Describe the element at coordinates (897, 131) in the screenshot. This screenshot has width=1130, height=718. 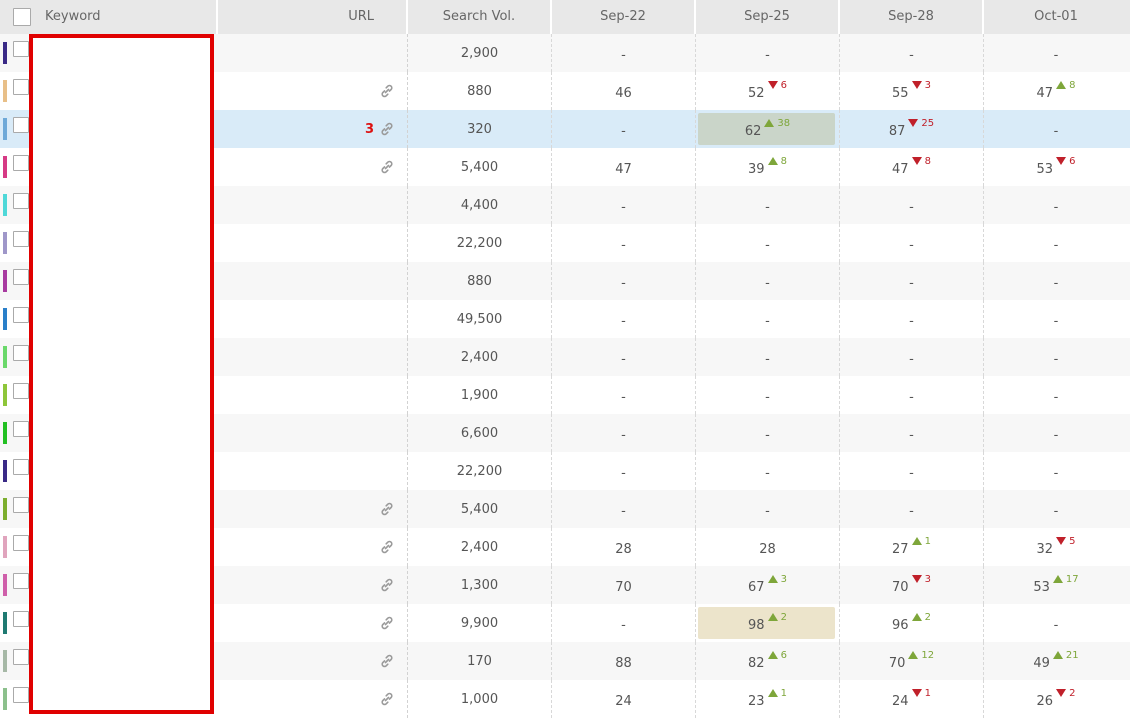
I see `rank-number: 87` at that location.